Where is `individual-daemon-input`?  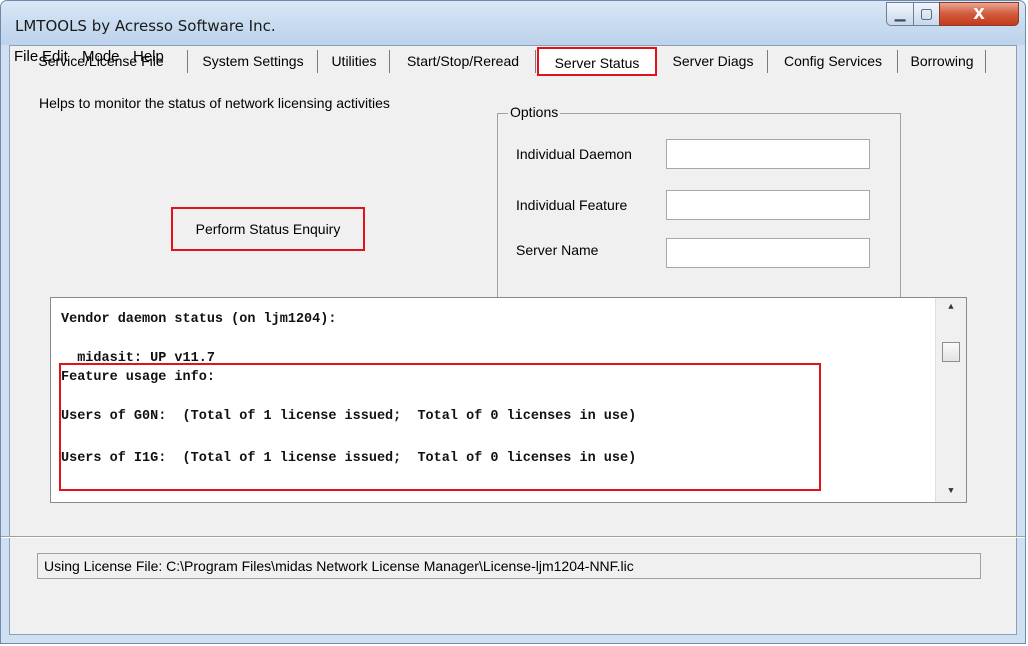
individual-daemon-input is located at coordinates (768, 154).